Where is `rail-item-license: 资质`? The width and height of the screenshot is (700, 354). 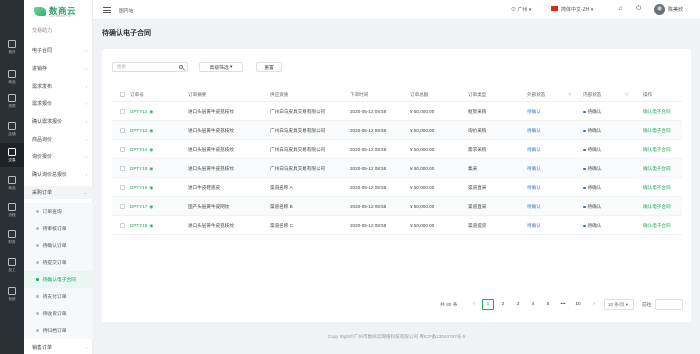
rail-item-license: 资质 is located at coordinates (12, 101).